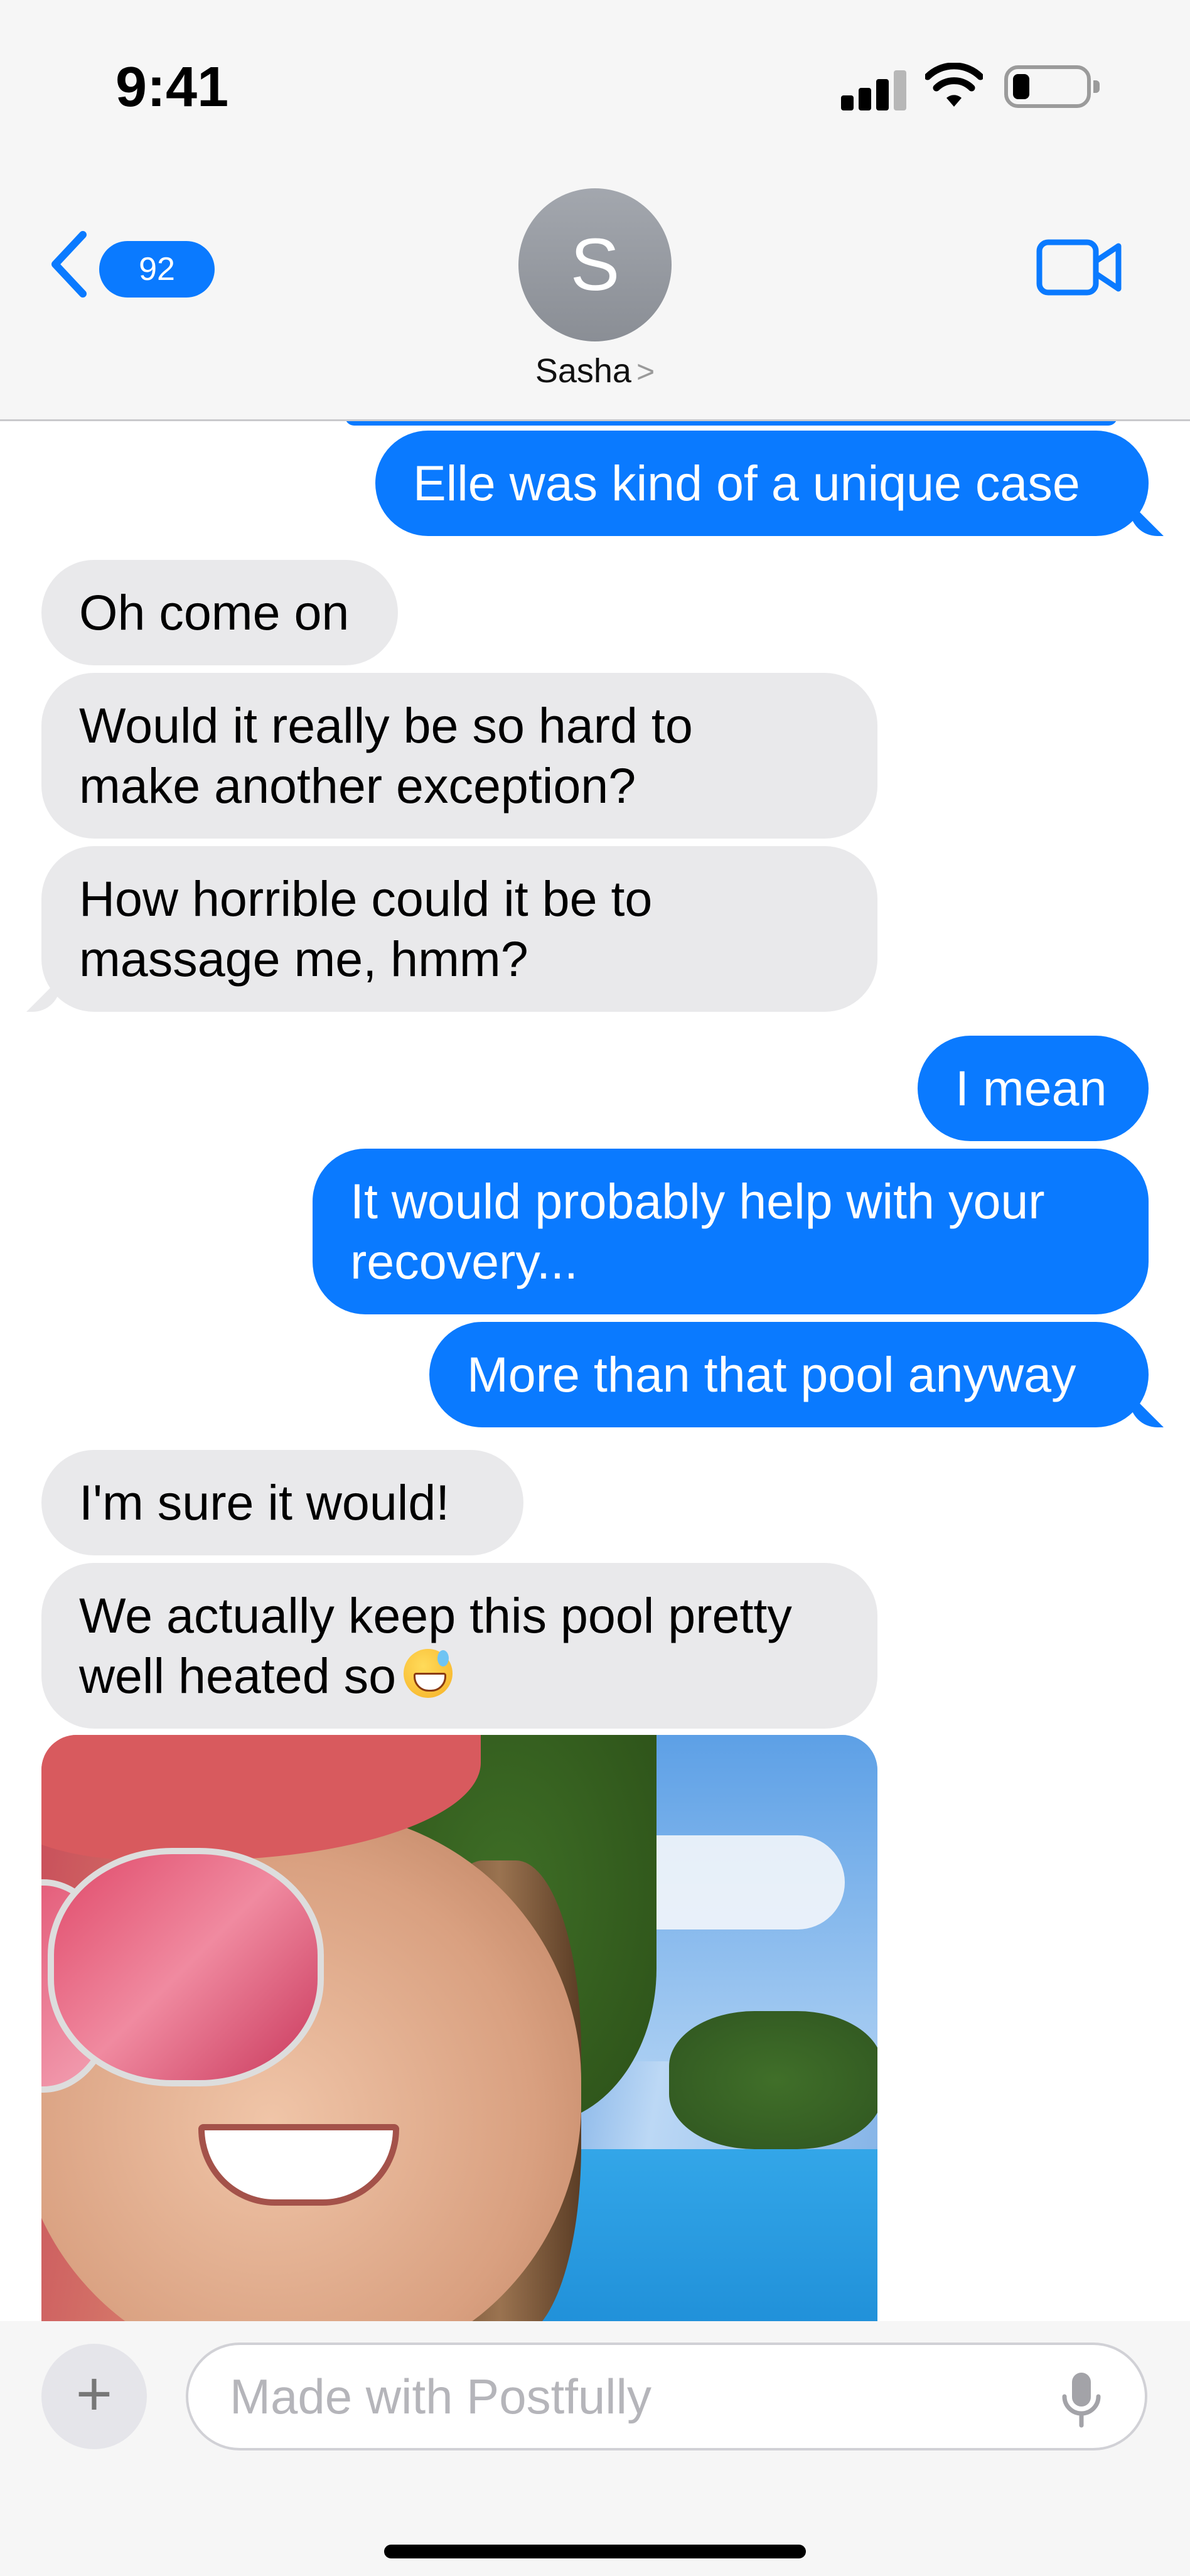 The height and width of the screenshot is (2576, 1190). I want to click on message-bubble-sent: I mean, so click(1033, 1088).